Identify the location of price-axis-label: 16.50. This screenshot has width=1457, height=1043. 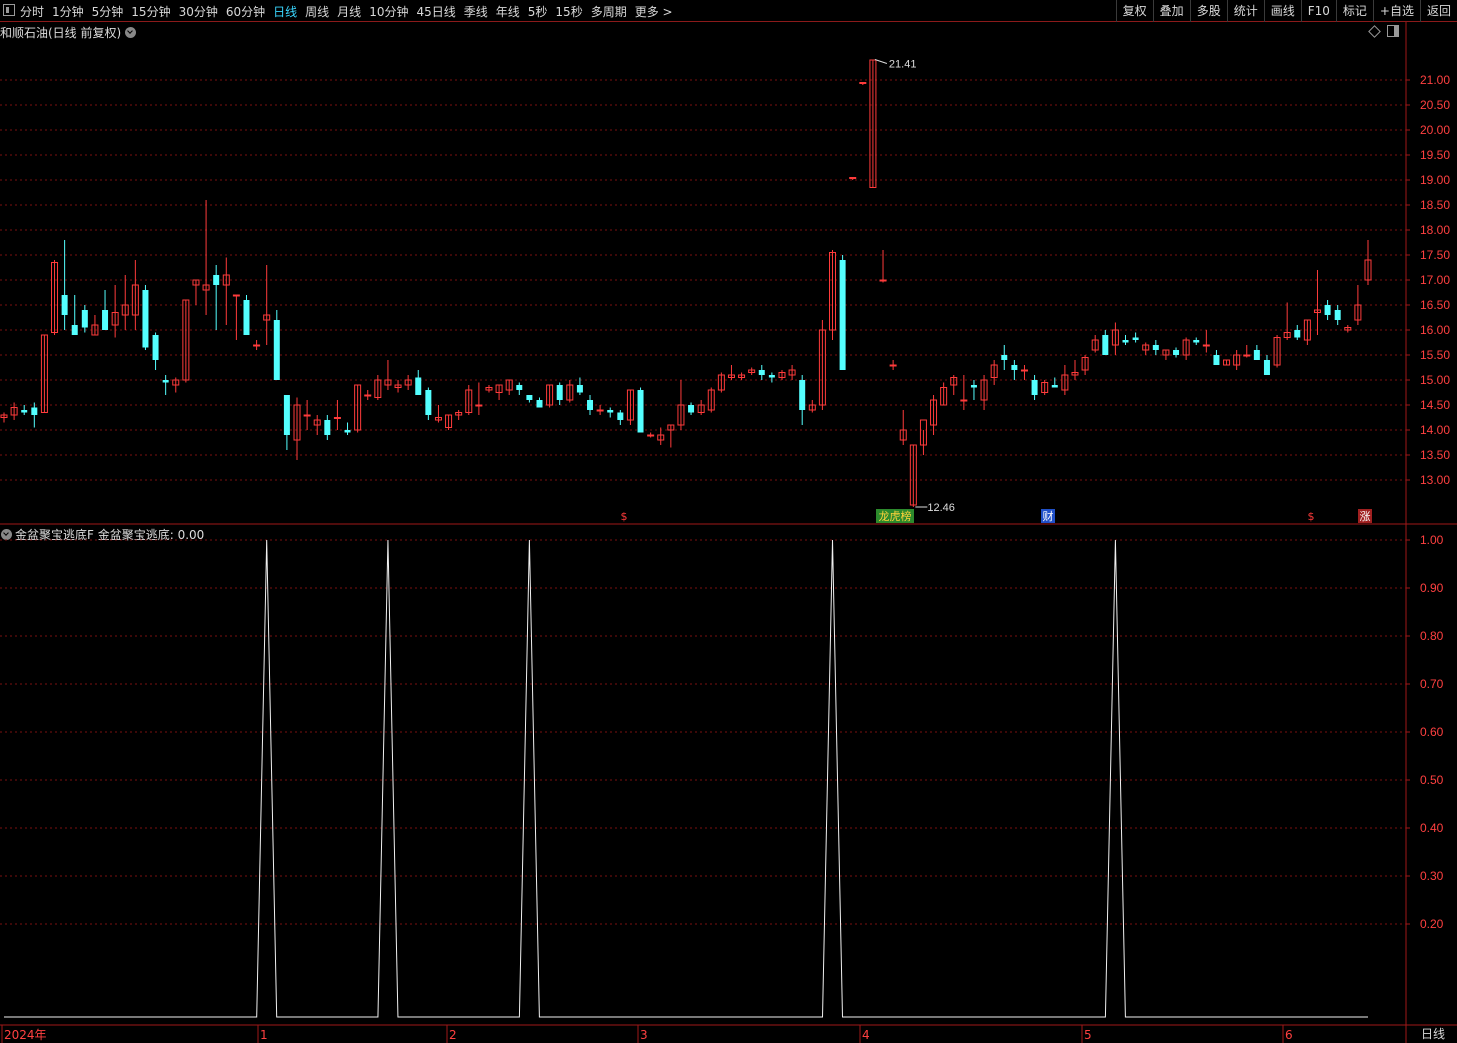
(1435, 305).